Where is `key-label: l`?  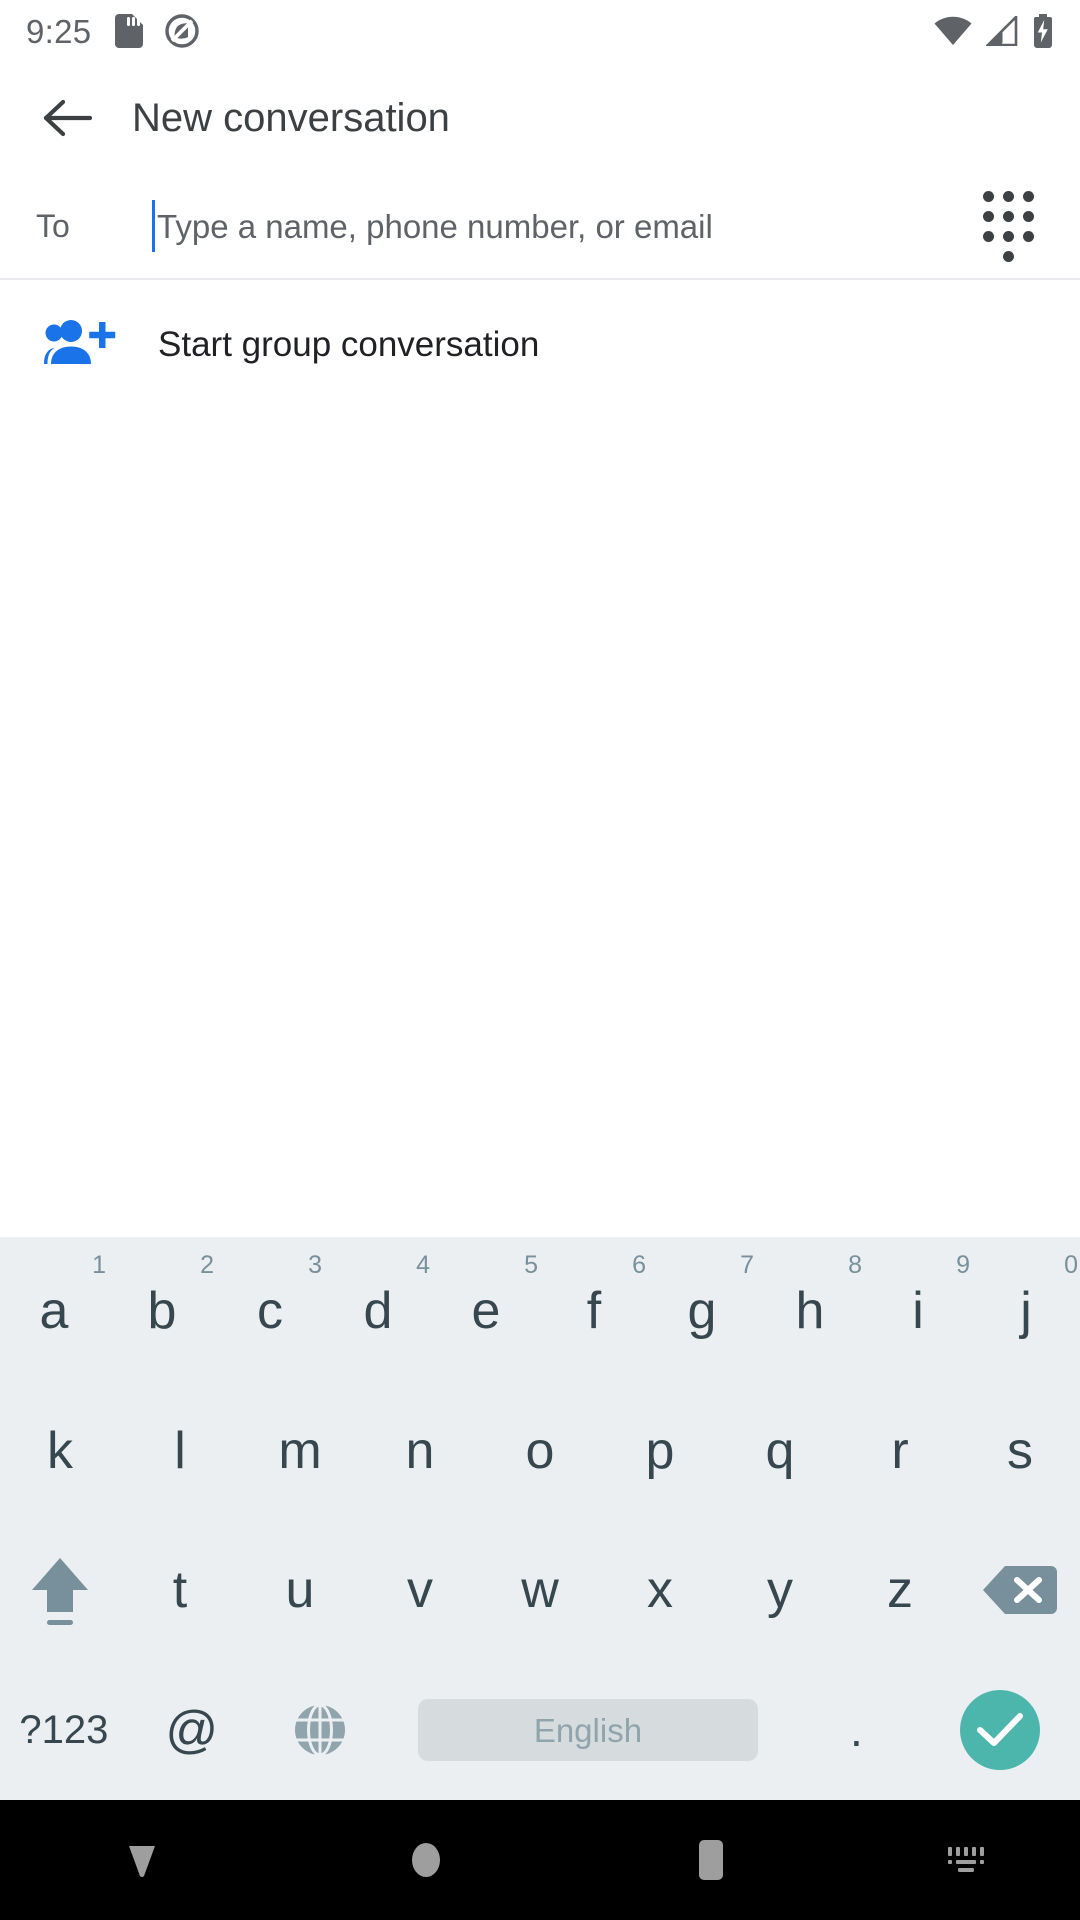
key-label: l is located at coordinates (180, 1450).